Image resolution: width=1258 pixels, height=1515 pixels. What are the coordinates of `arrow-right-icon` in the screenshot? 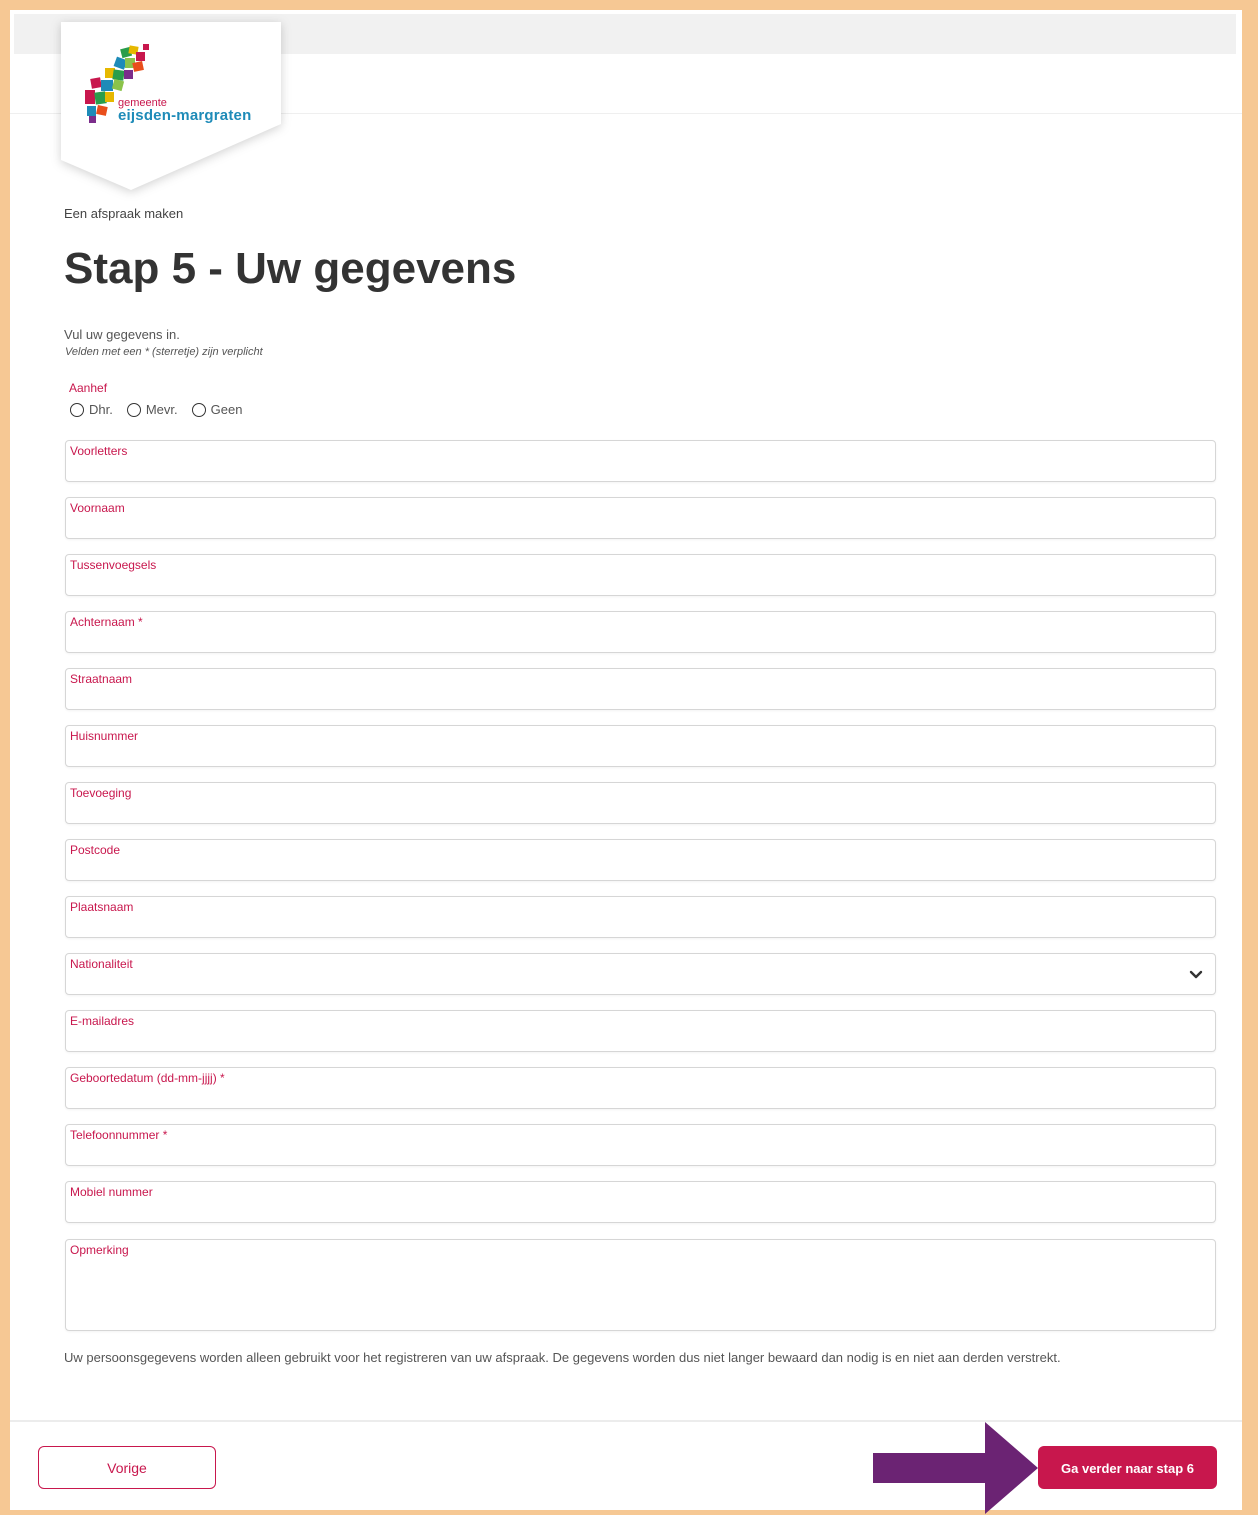 It's located at (955, 1468).